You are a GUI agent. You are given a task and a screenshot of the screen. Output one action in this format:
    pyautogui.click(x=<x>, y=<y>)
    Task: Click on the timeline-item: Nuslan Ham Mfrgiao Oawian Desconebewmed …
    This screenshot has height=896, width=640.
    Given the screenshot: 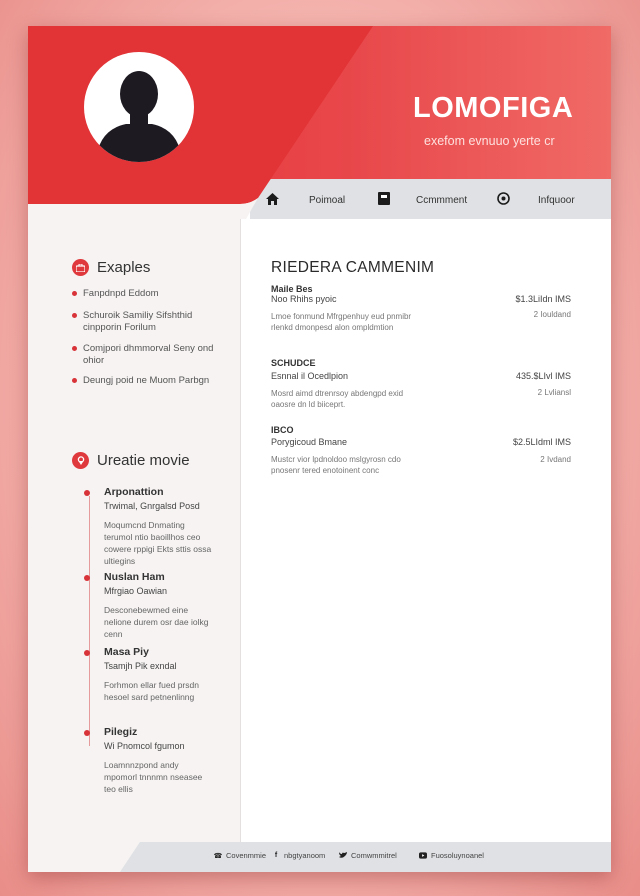 What is the action you would take?
    pyautogui.click(x=149, y=605)
    